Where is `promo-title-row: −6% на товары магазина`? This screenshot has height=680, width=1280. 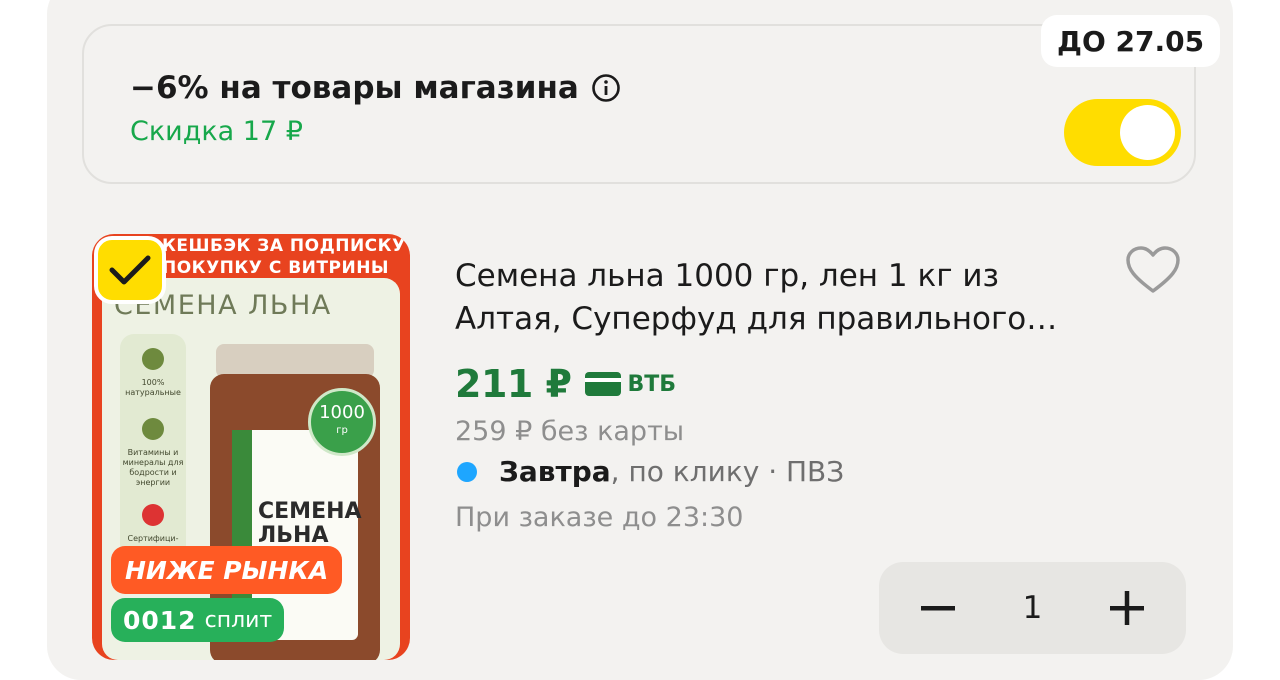
promo-title-row: −6% на товары магазина is located at coordinates (375, 88).